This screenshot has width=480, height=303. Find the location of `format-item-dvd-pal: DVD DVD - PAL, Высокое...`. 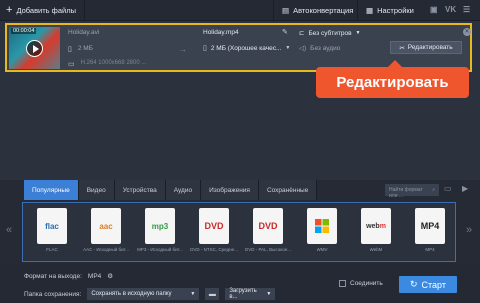

format-item-dvd-pal: DVD DVD - PAL, Высокое... is located at coordinates (268, 233).